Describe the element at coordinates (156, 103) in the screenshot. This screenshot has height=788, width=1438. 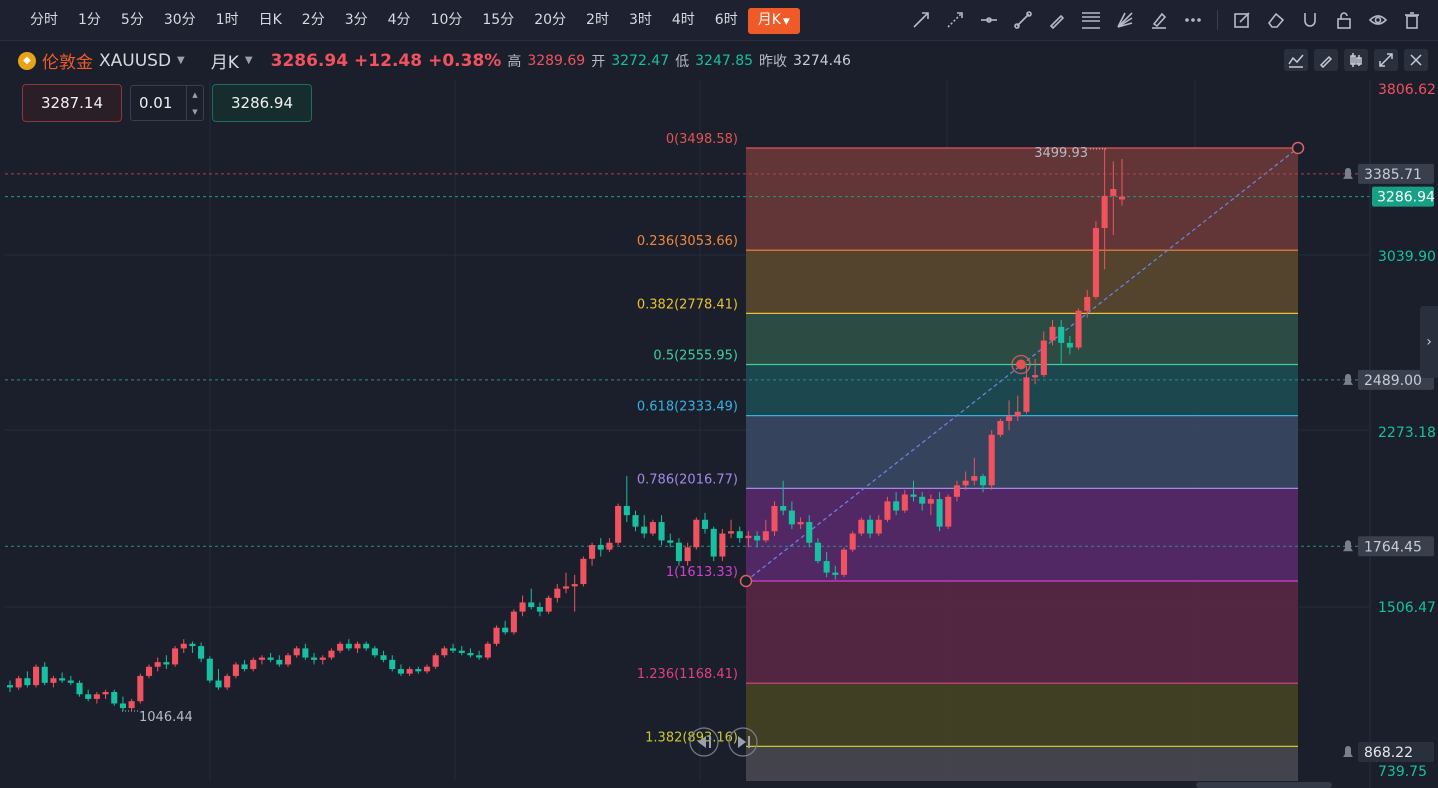
I see `lot-value: 0.01` at that location.